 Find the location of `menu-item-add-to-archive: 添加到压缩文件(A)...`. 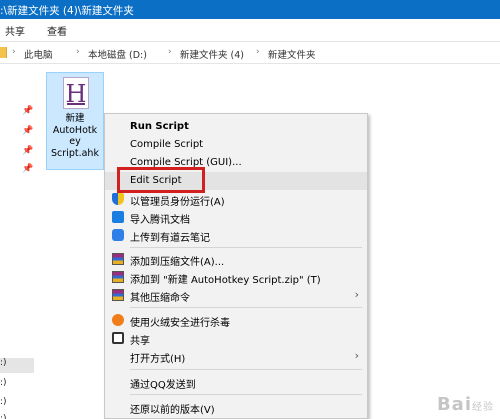

menu-item-add-to-archive: 添加到压缩文件(A)... is located at coordinates (236, 259).